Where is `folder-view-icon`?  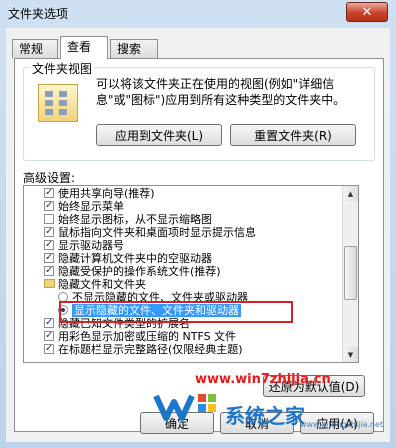 folder-view-icon is located at coordinates (58, 103).